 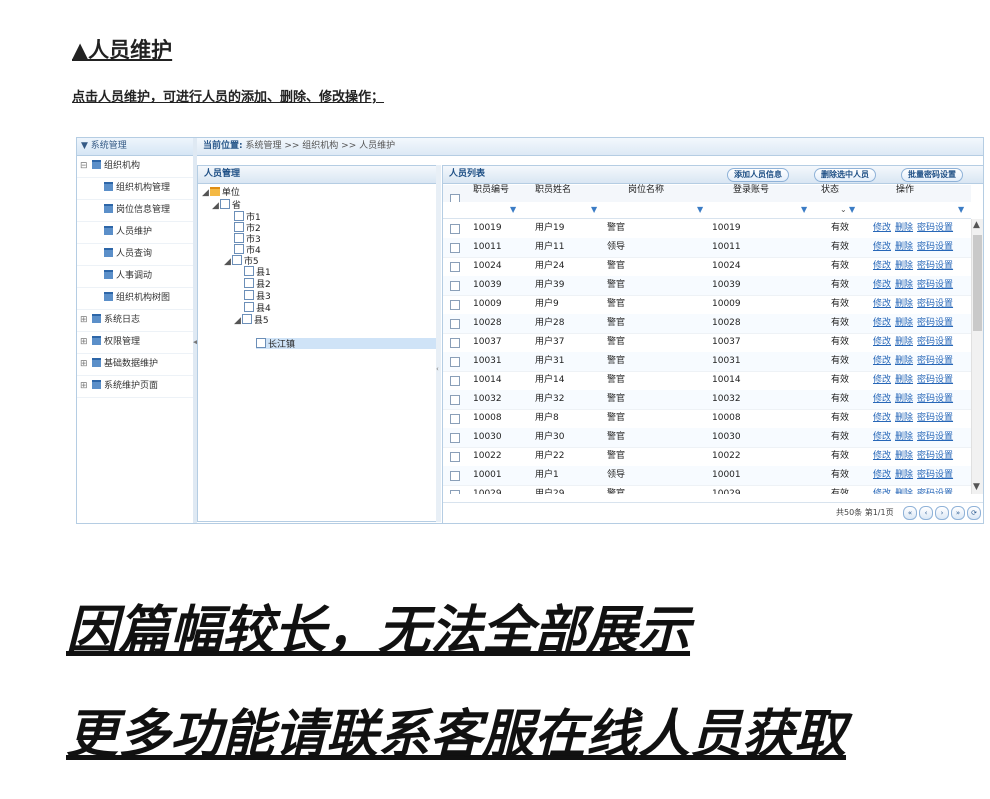 I want to click on tree-node-city: 市4, so click(x=247, y=250).